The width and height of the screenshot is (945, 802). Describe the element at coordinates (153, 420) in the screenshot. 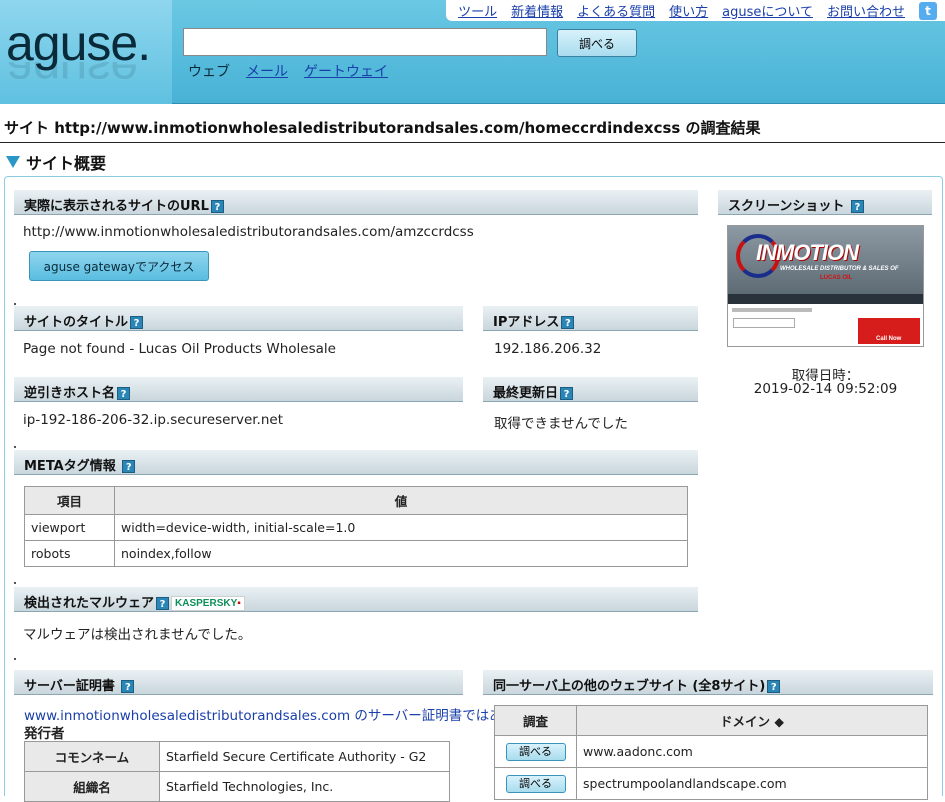

I see `reverse-host-value: ip-192-186-206-32.ip.secureserver.net` at that location.